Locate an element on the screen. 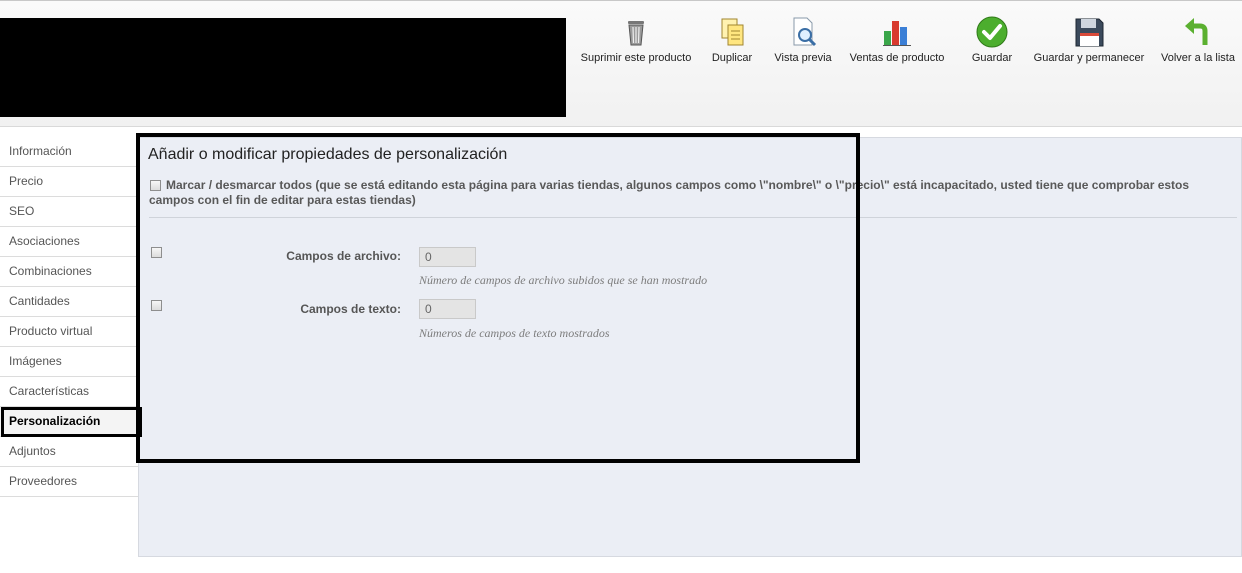  redacted-logo-block is located at coordinates (283, 67).